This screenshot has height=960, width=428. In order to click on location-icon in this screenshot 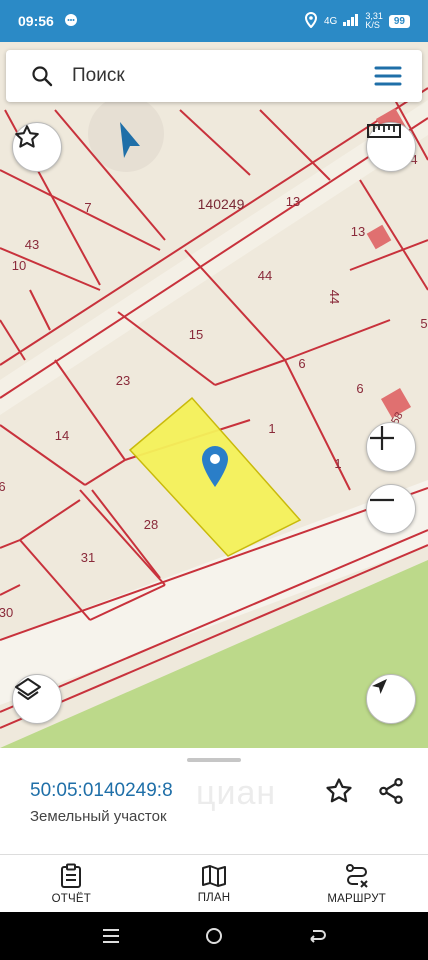, I will do `click(311, 21)`.